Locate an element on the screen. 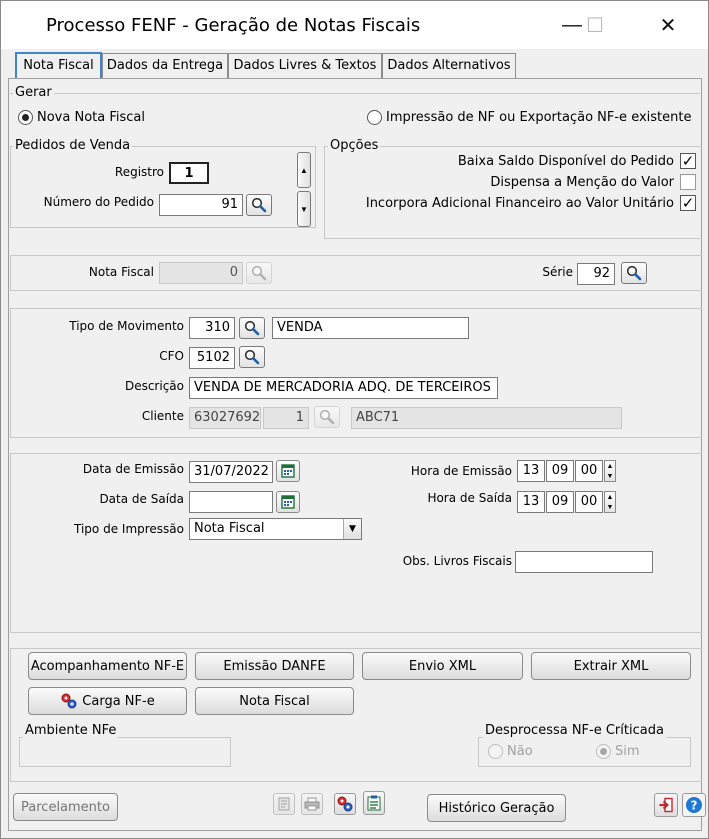 Image resolution: width=709 pixels, height=839 pixels. hora-emissao-spinner: ▲ ▼ is located at coordinates (610, 471).